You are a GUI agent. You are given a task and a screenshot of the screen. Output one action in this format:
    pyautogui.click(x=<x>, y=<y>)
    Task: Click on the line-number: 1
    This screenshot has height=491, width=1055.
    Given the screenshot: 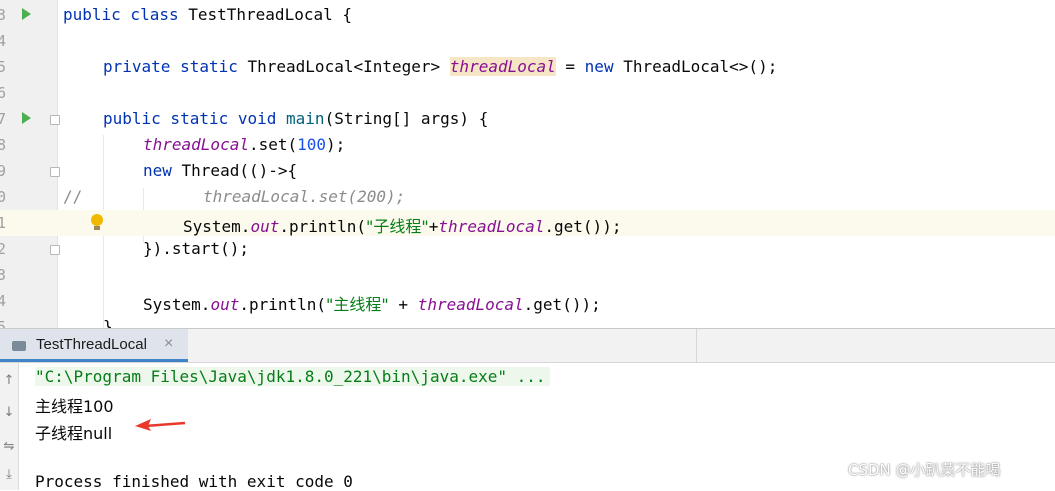 What is the action you would take?
    pyautogui.click(x=3, y=223)
    